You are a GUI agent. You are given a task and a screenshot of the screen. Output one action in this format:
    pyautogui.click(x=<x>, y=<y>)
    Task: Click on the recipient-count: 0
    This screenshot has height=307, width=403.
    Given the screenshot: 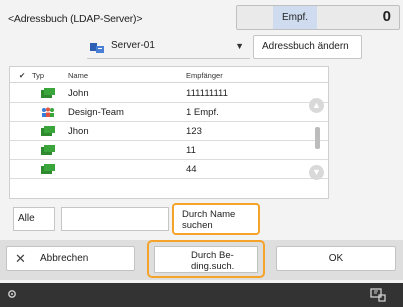 What is the action you would take?
    pyautogui.click(x=386, y=16)
    